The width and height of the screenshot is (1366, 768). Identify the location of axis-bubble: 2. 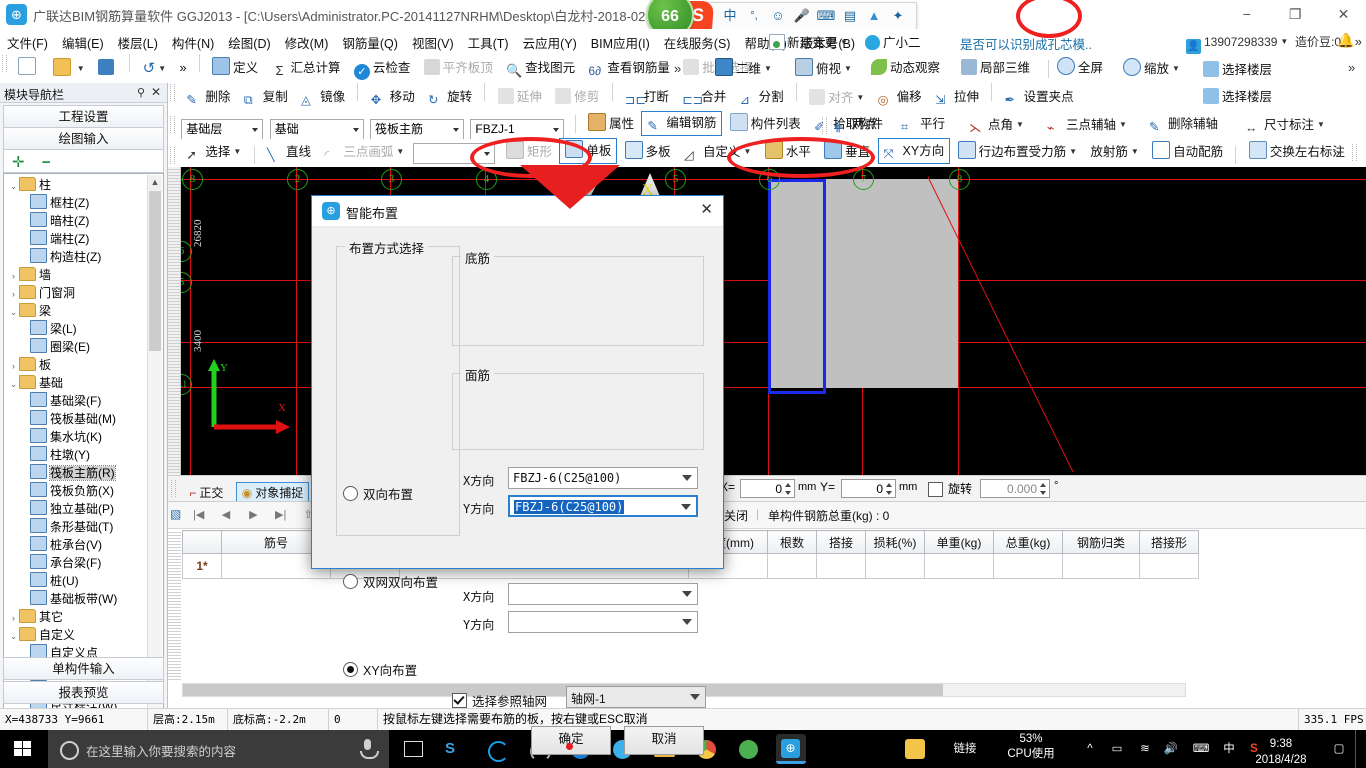
(297, 179).